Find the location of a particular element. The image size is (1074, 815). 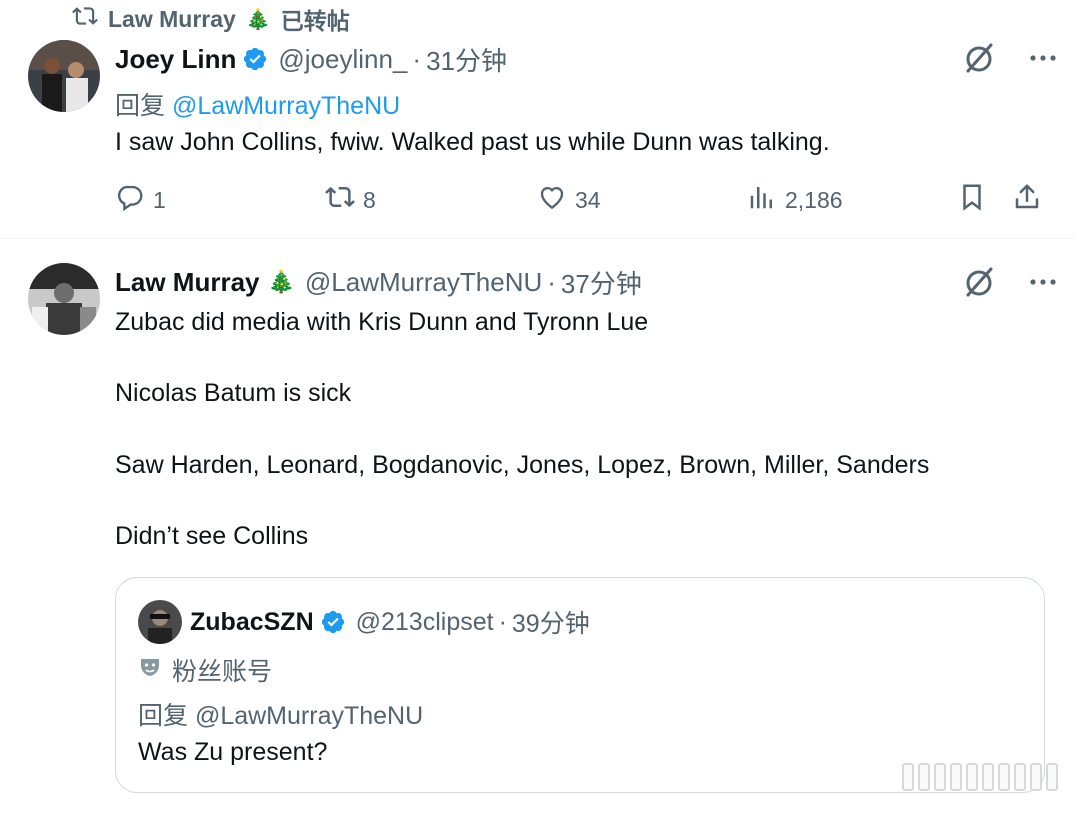

reply-button: 1 is located at coordinates (140, 200).